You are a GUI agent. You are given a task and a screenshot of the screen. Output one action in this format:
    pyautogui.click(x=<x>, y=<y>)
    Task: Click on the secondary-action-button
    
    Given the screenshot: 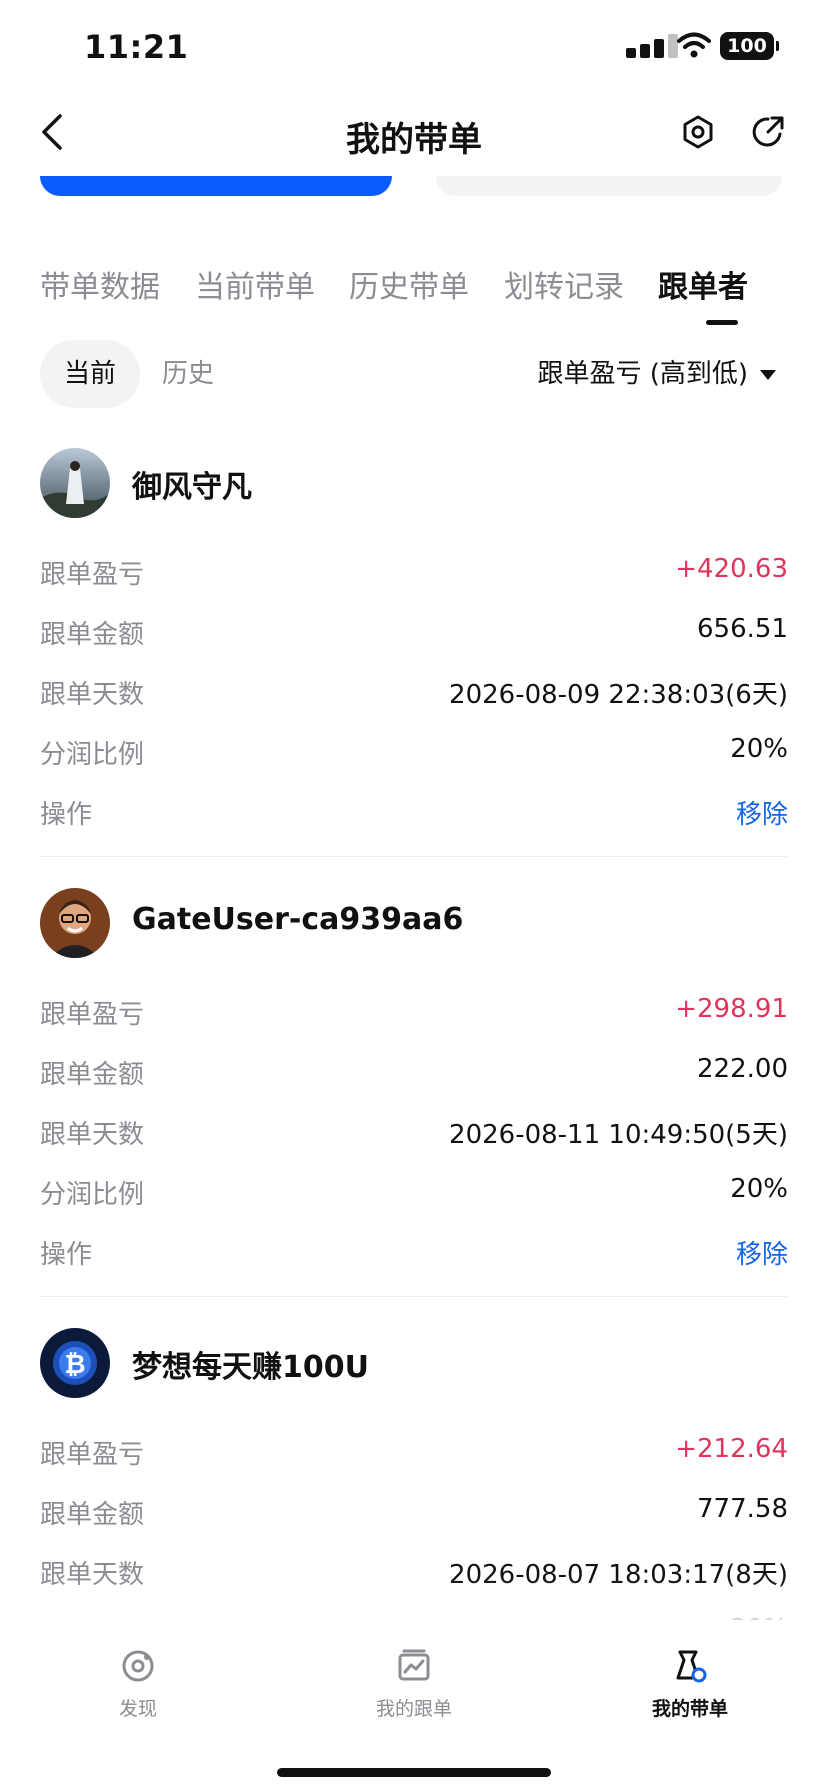 What is the action you would take?
    pyautogui.click(x=609, y=186)
    